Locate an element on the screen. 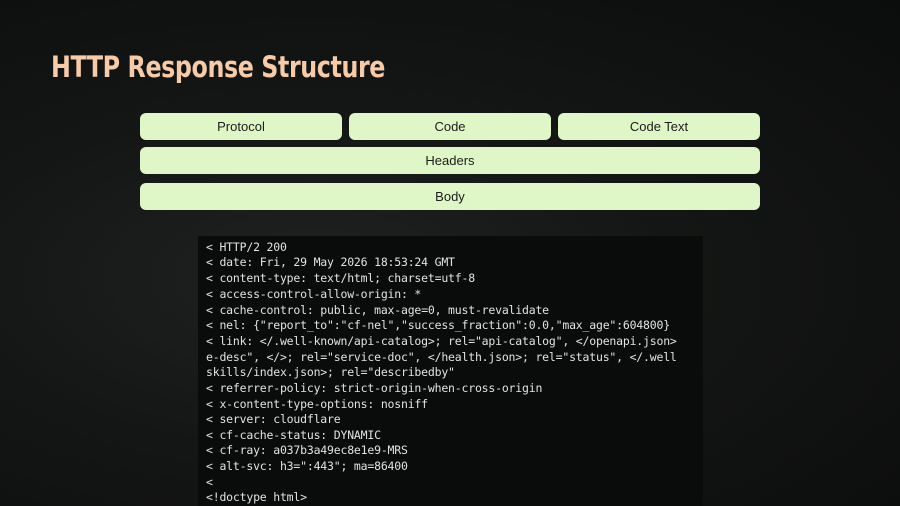 Image resolution: width=900 pixels, height=506 pixels. terminal-line: < x-content-type-options: nosniff is located at coordinates (317, 404).